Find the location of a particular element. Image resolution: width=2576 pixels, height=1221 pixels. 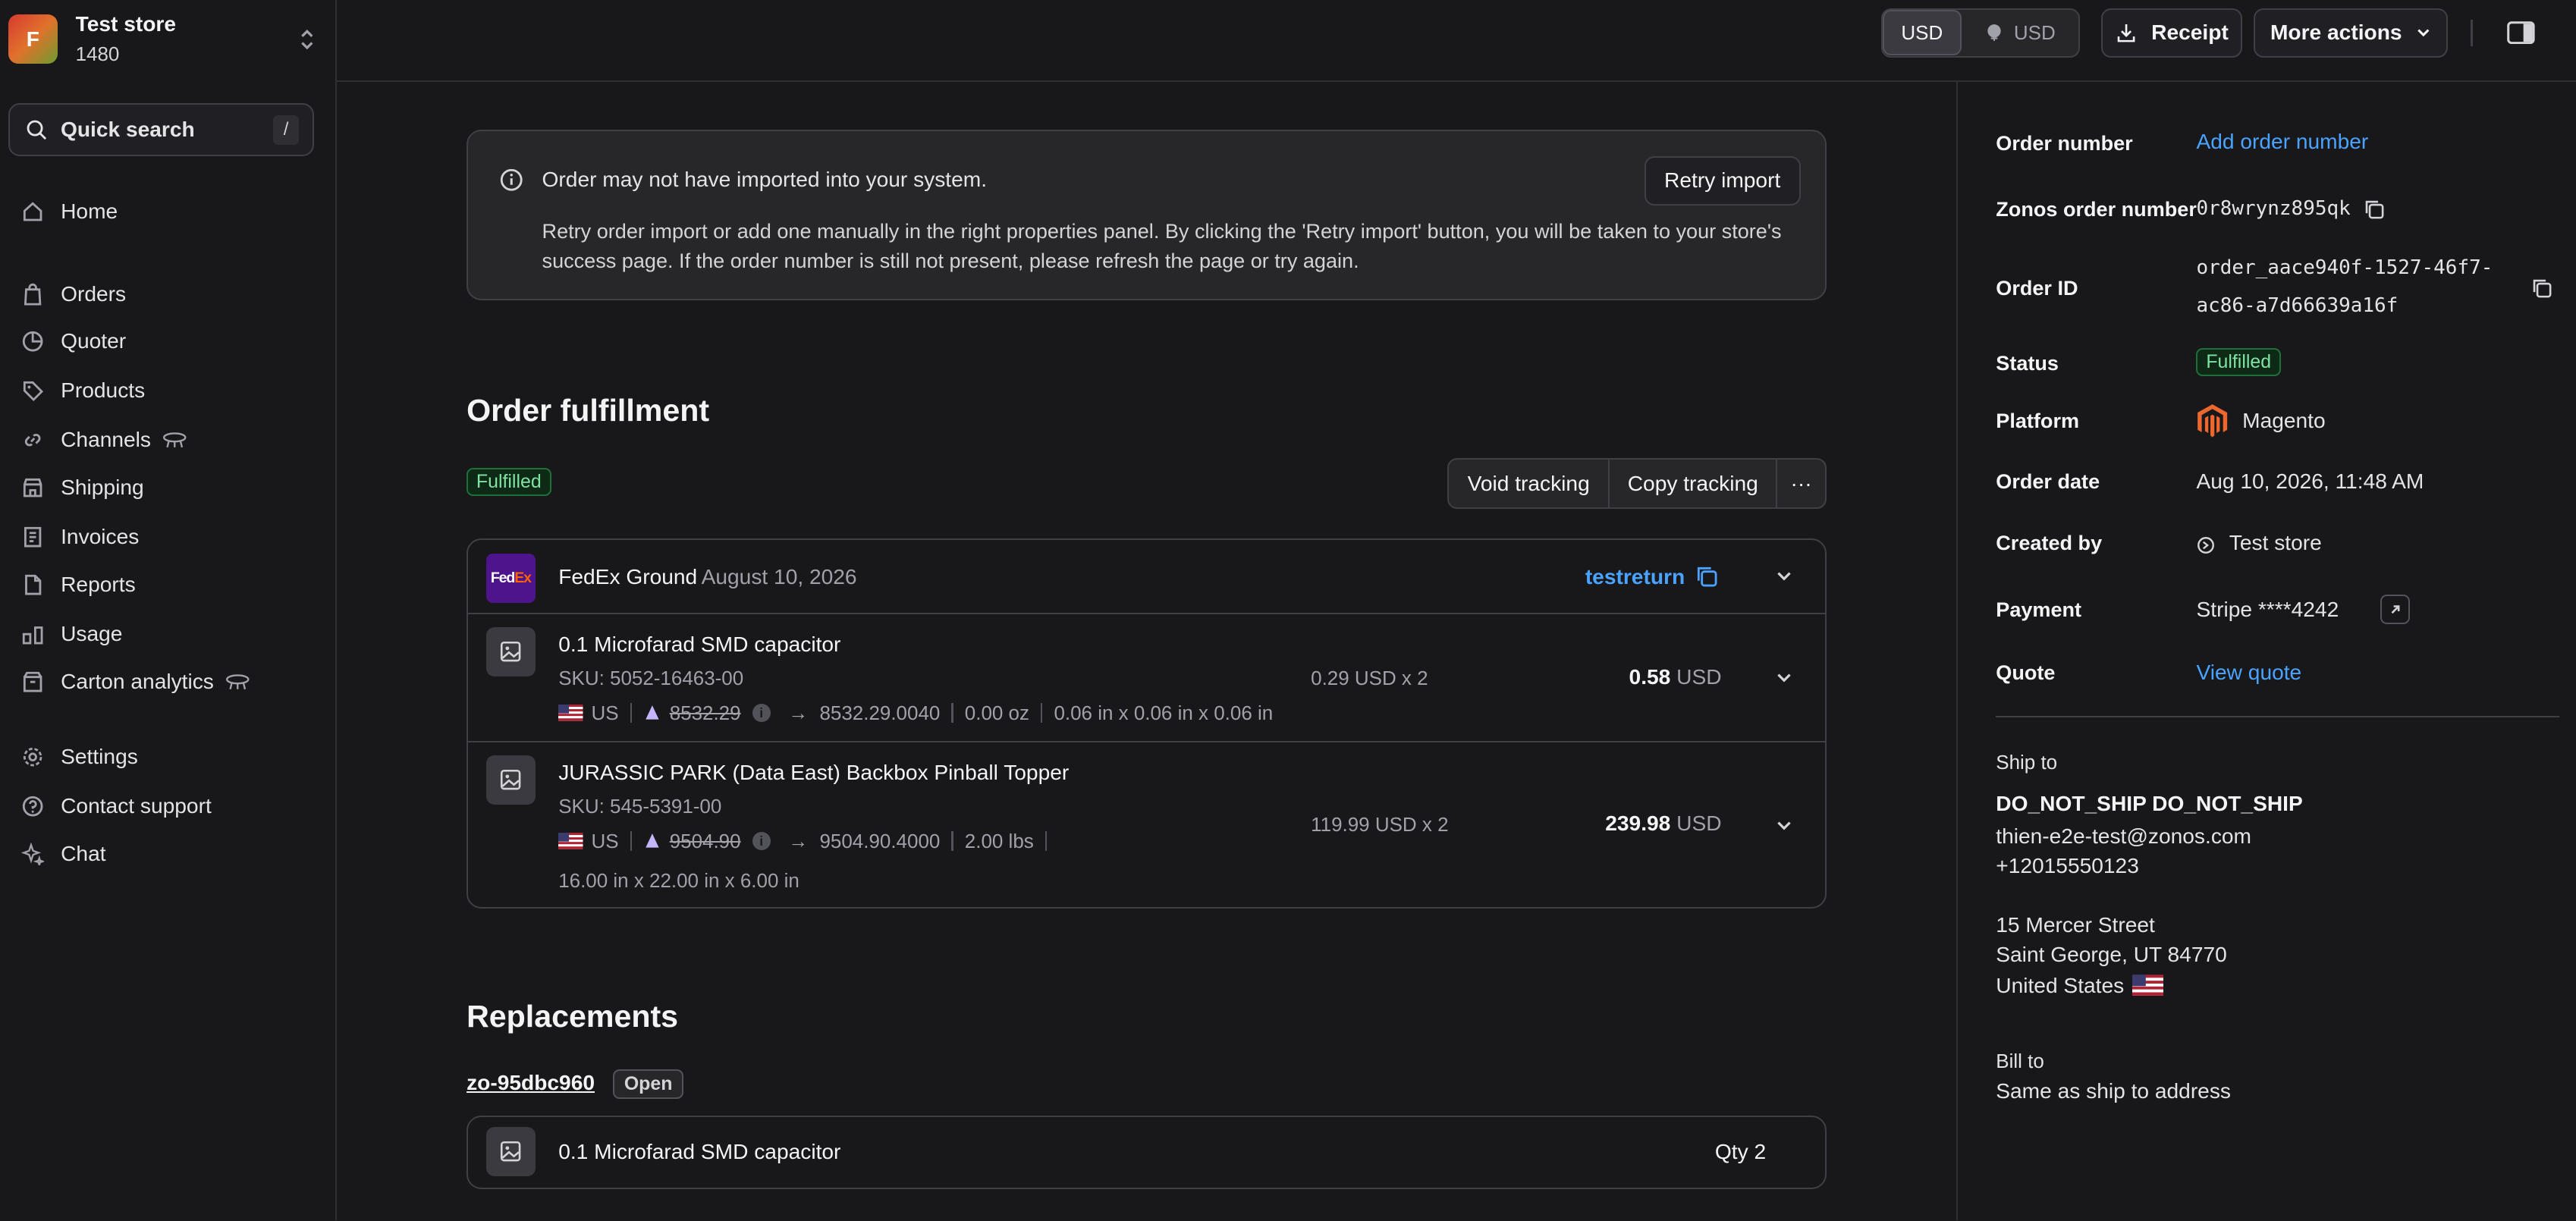

ship-to-label: Ship to is located at coordinates (2027, 762).